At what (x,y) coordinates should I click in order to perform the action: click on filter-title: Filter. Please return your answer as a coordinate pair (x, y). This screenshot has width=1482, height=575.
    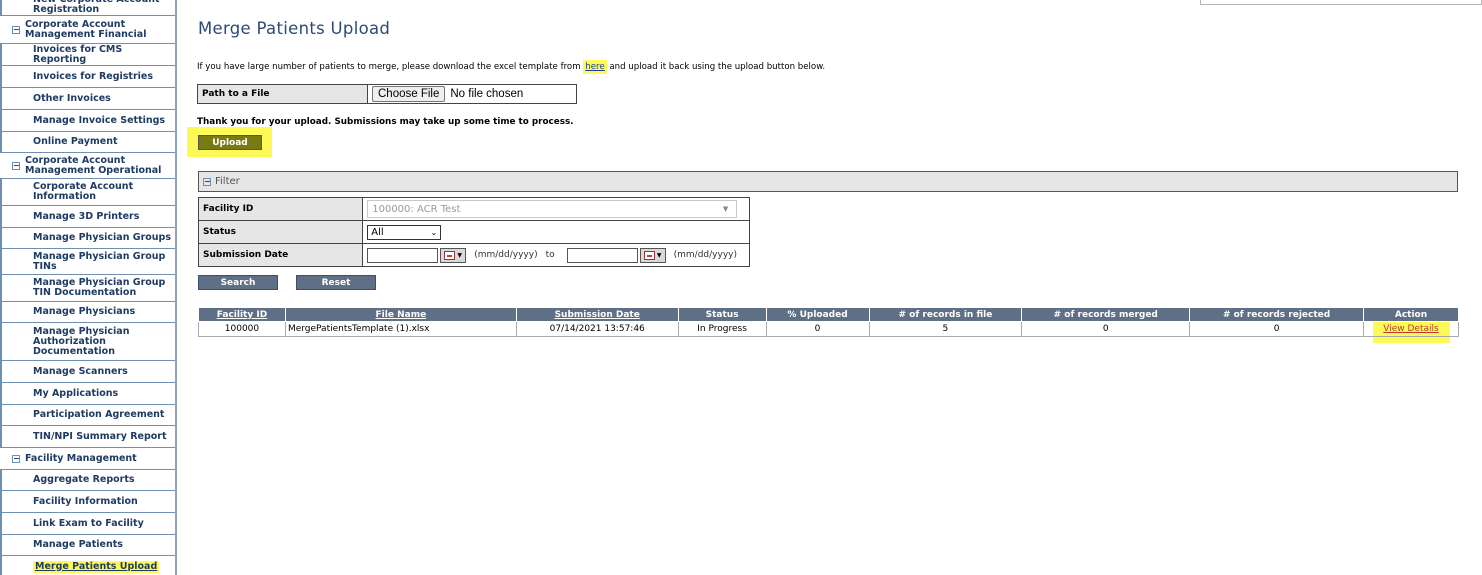
    Looking at the image, I should click on (227, 181).